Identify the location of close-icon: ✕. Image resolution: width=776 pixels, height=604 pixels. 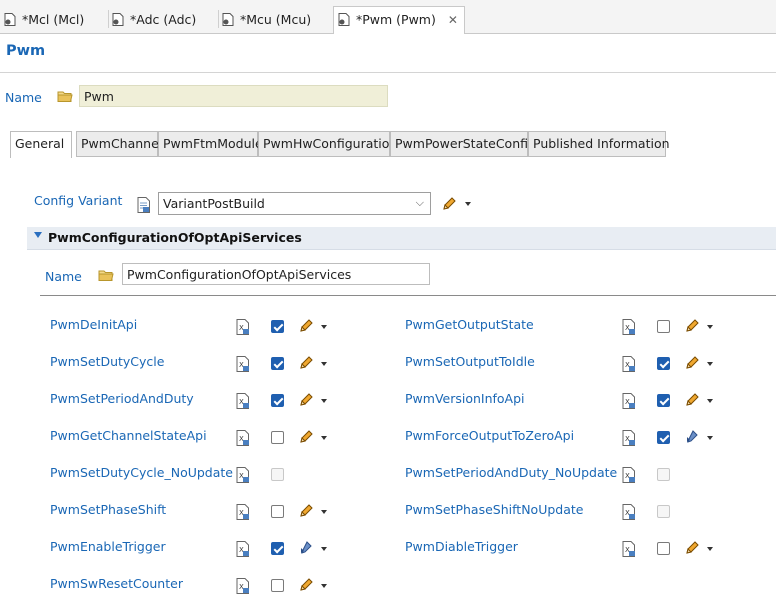
(453, 20).